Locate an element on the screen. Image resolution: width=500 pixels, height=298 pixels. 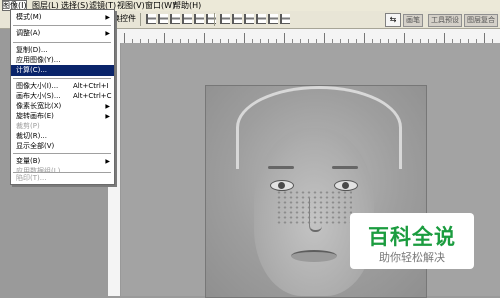
align-center-icon is located at coordinates (199, 19).